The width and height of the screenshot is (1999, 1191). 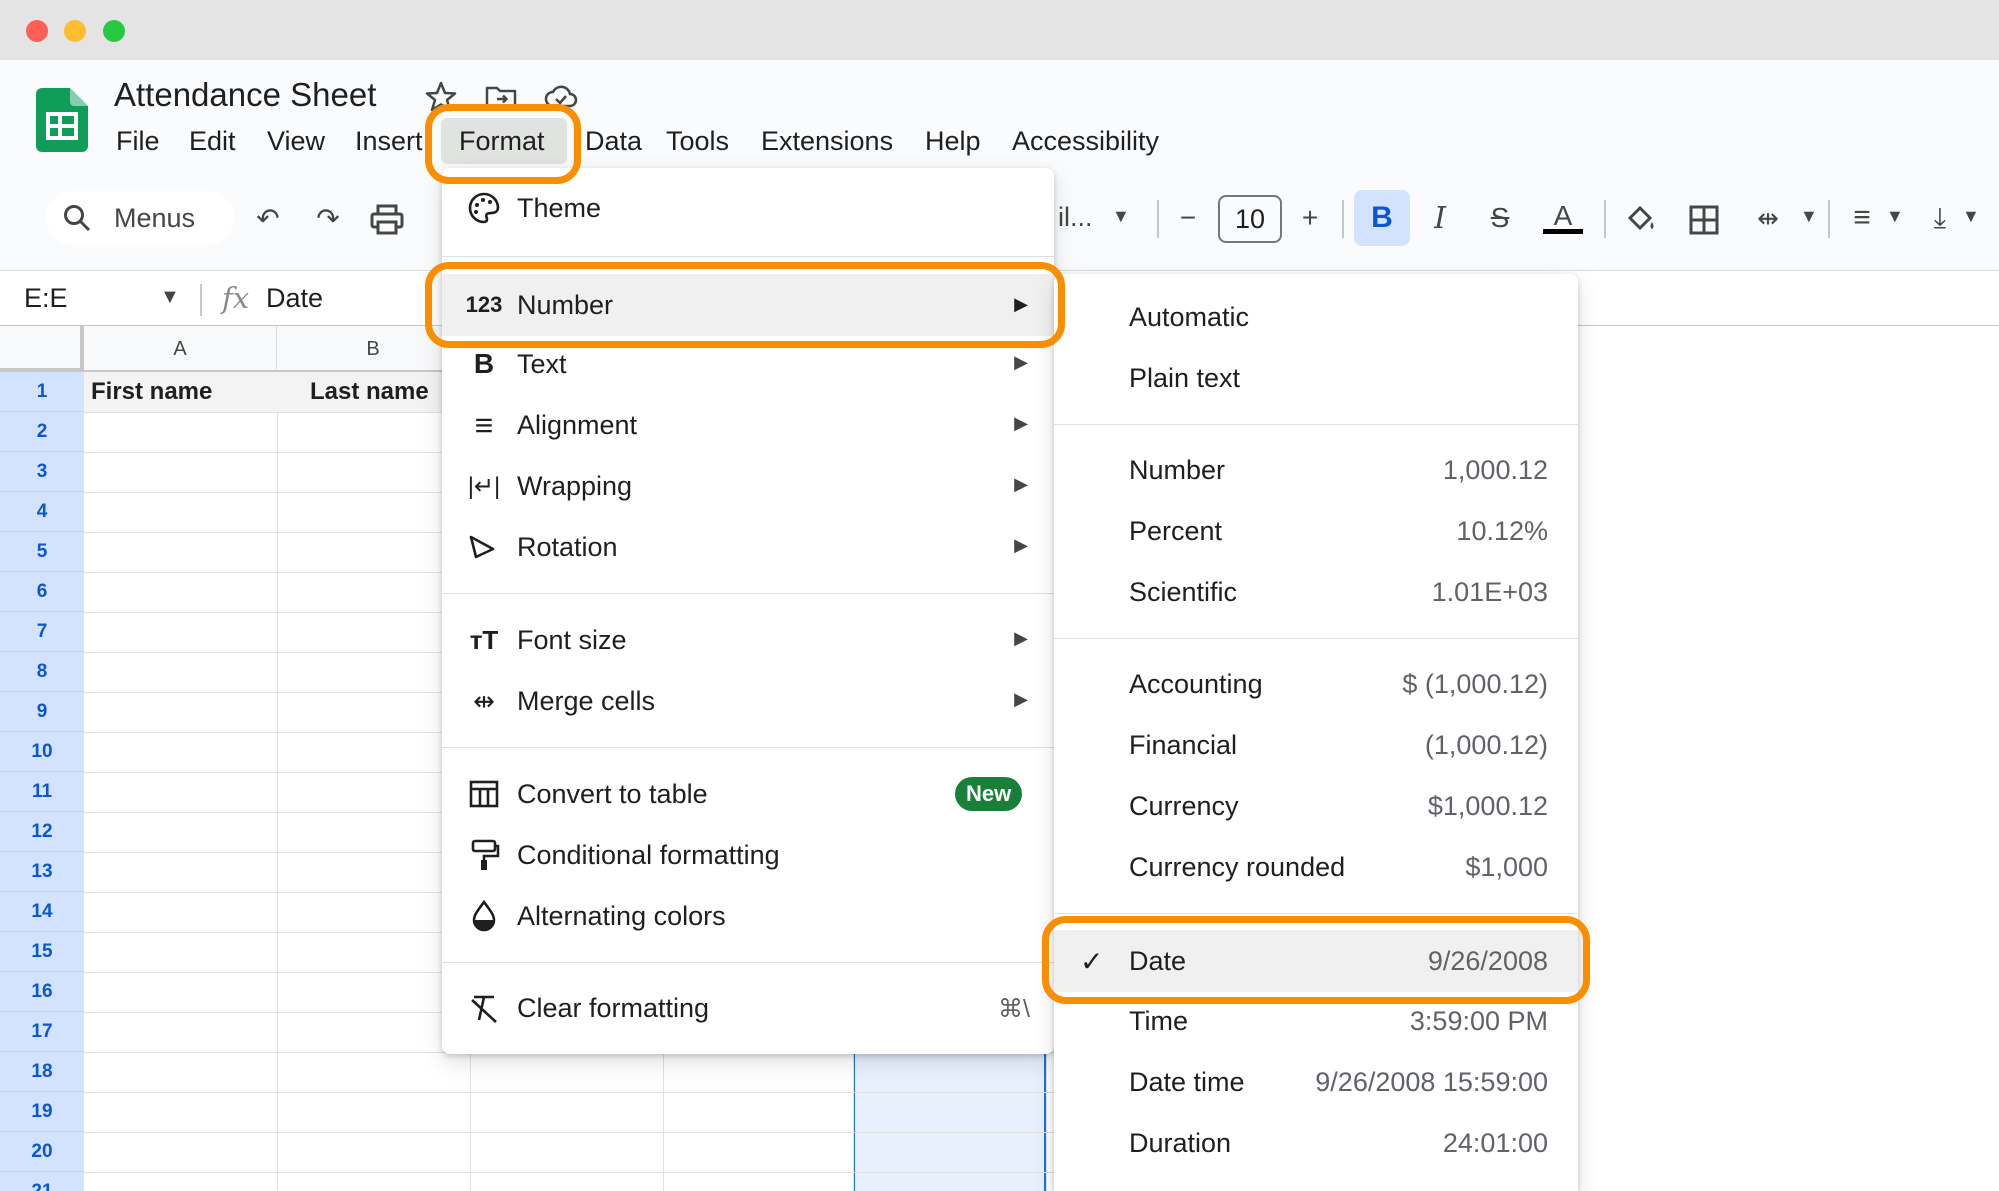 I want to click on row-header-19: 19, so click(x=42, y=1112).